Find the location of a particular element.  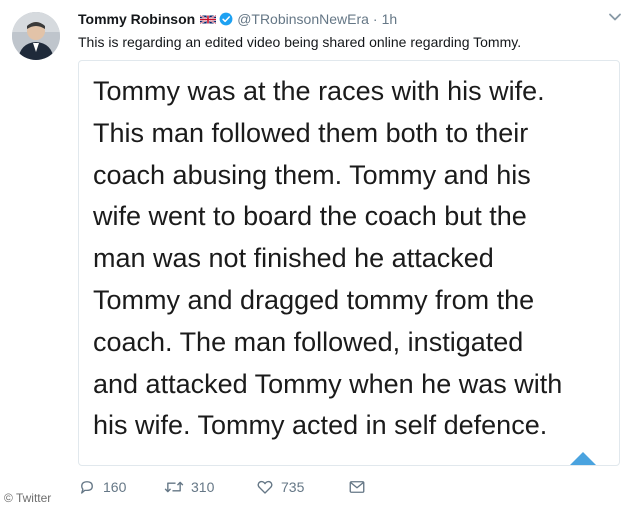

envelope-icon is located at coordinates (357, 487).